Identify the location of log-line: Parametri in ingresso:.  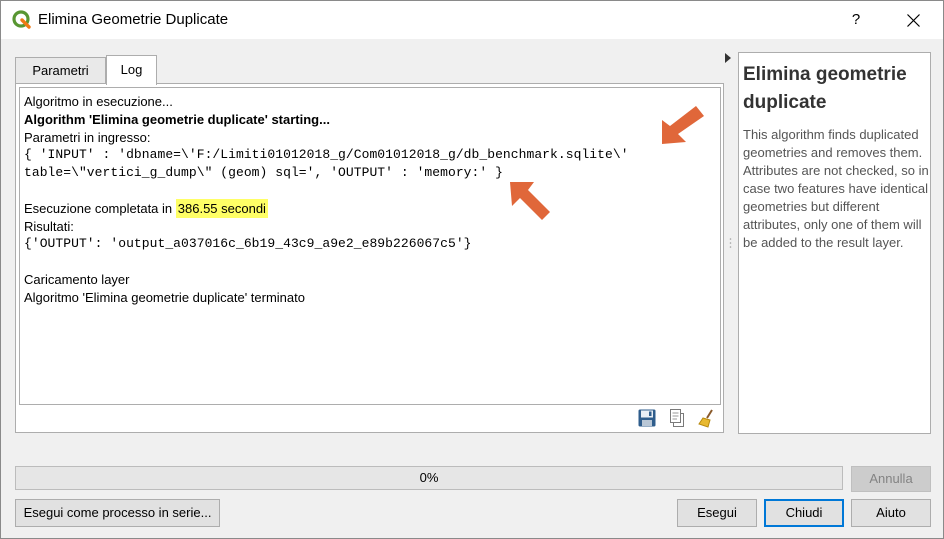
(371, 138).